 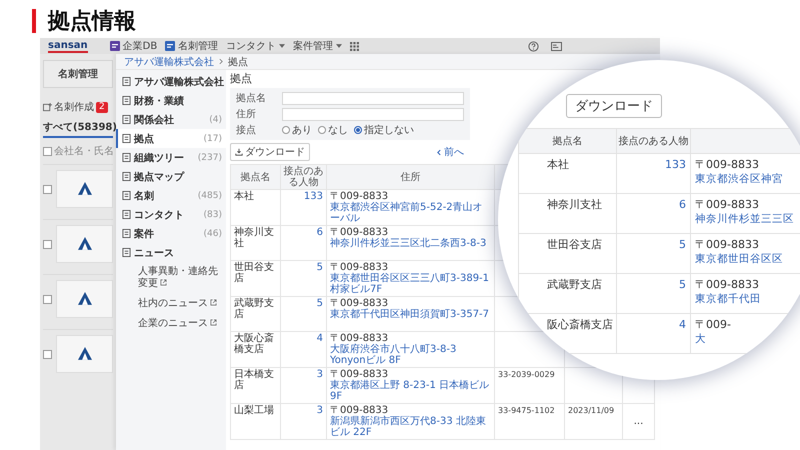 What do you see at coordinates (171, 324) in the screenshot?
I see `news-link: 企業のニュース` at bounding box center [171, 324].